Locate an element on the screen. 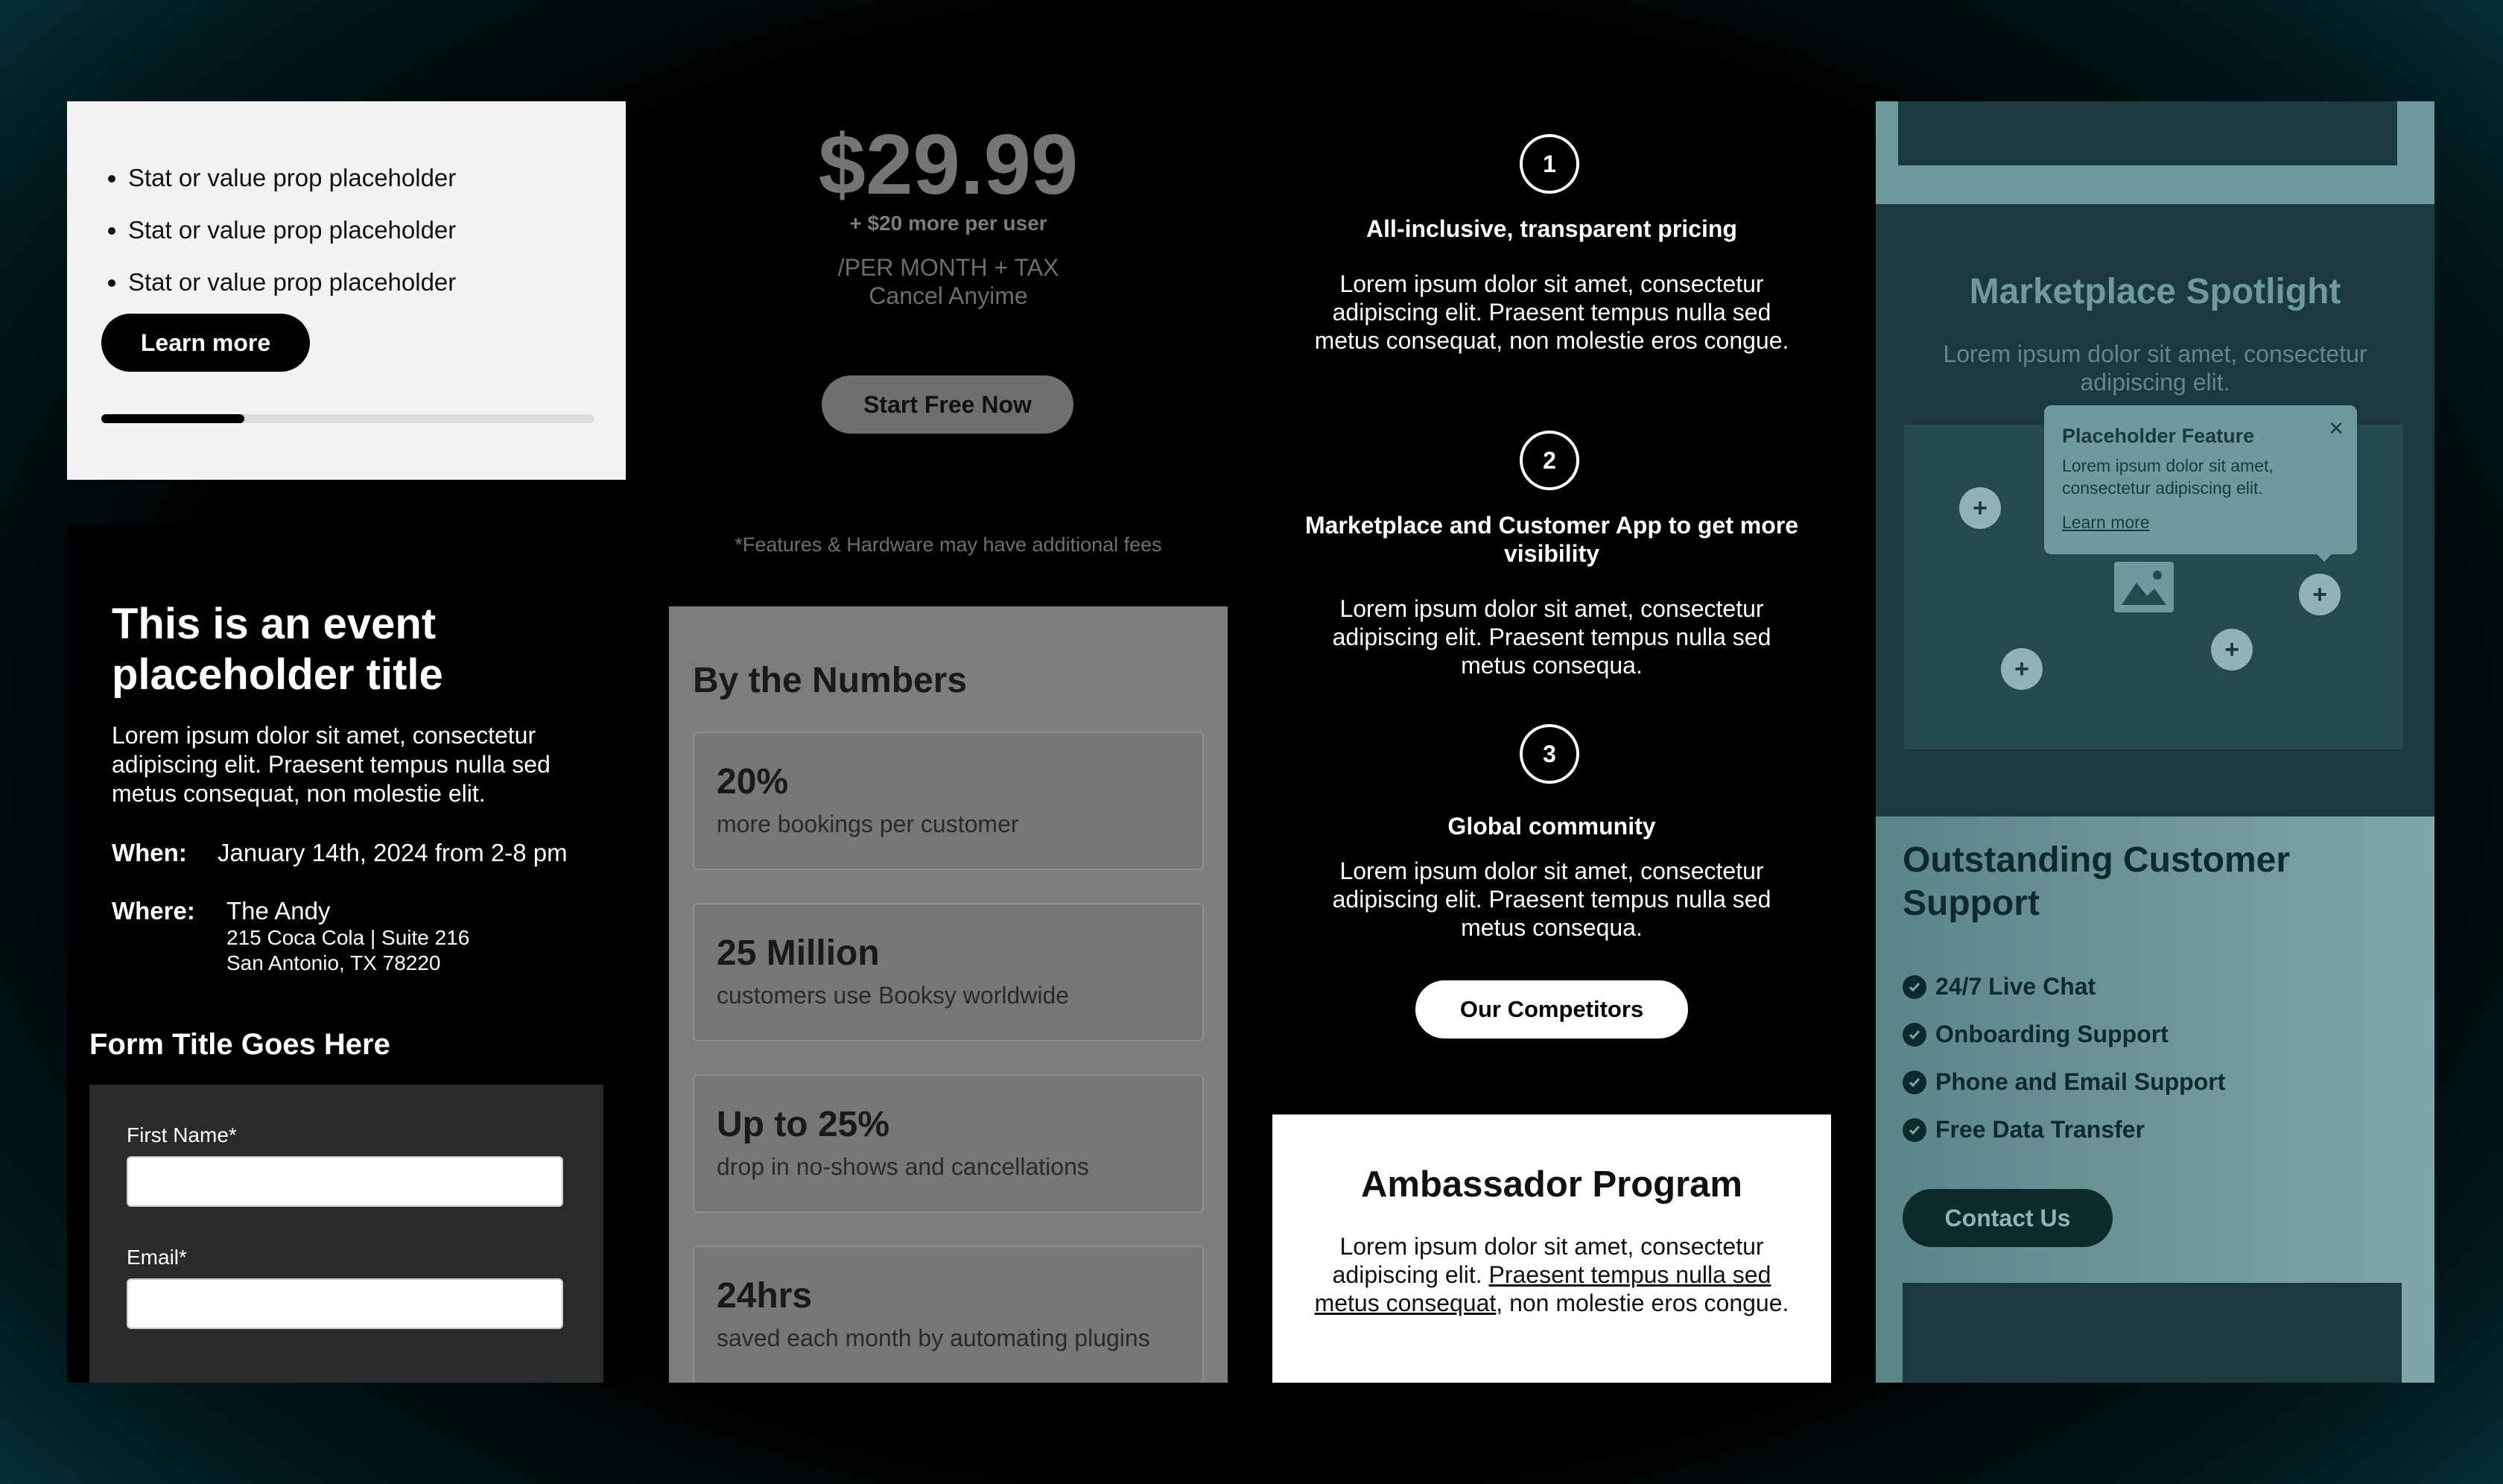 Image resolution: width=2503 pixels, height=1484 pixels. support-item-label: Phone and Email Support is located at coordinates (2081, 1081).